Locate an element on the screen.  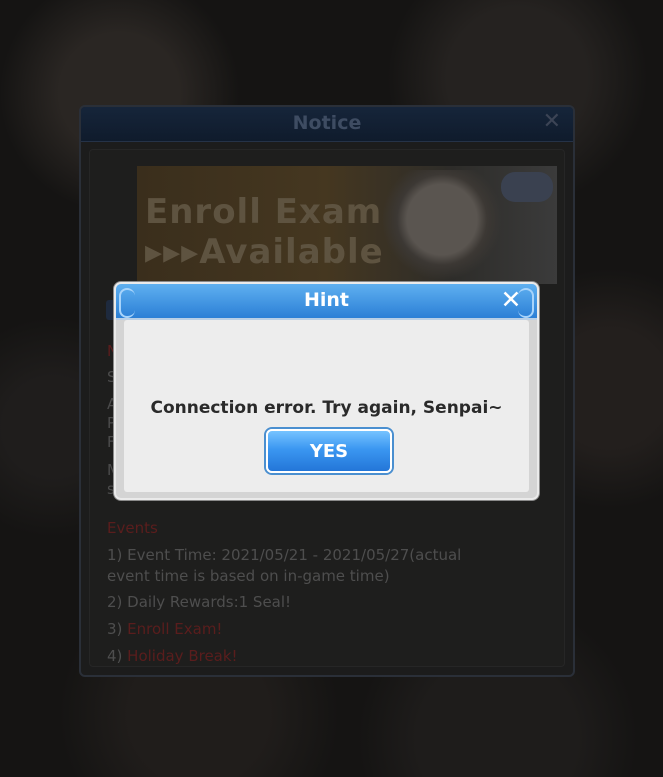
hint-title: Hint is located at coordinates (326, 300).